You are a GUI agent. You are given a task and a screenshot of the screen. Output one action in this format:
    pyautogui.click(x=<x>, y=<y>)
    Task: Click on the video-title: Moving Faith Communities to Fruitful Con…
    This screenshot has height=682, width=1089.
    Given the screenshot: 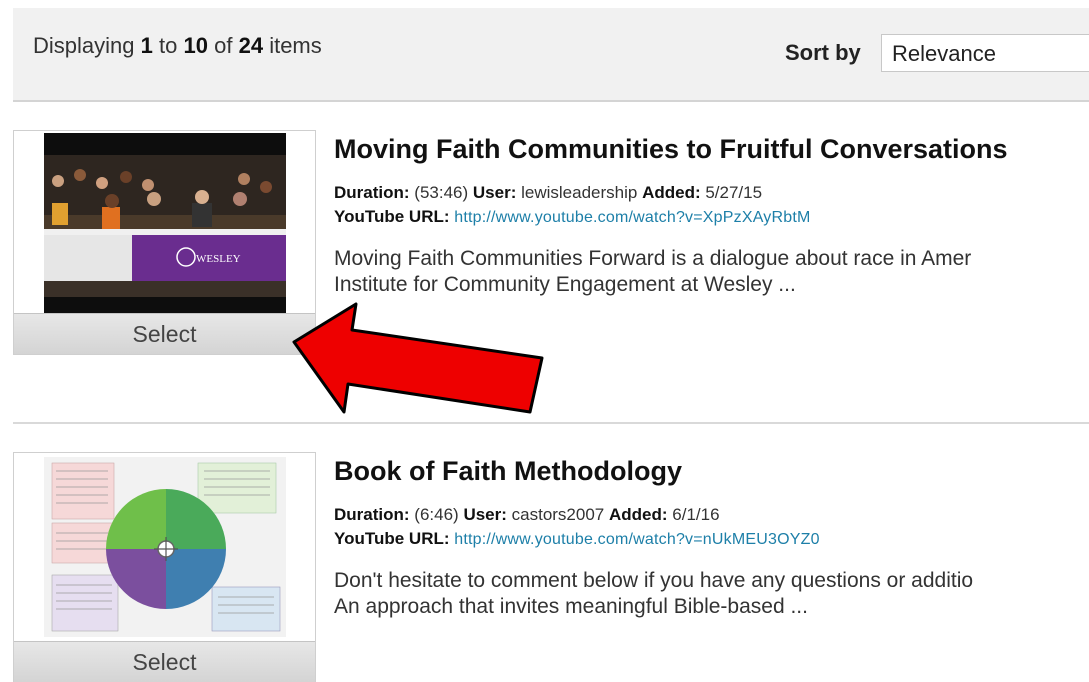 What is the action you would take?
    pyautogui.click(x=671, y=149)
    